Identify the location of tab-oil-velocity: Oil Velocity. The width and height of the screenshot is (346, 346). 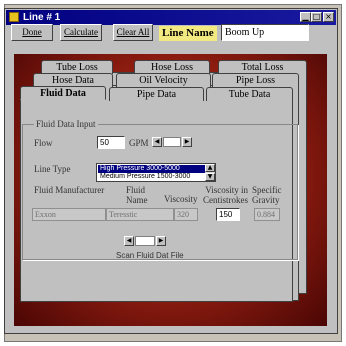
(163, 80).